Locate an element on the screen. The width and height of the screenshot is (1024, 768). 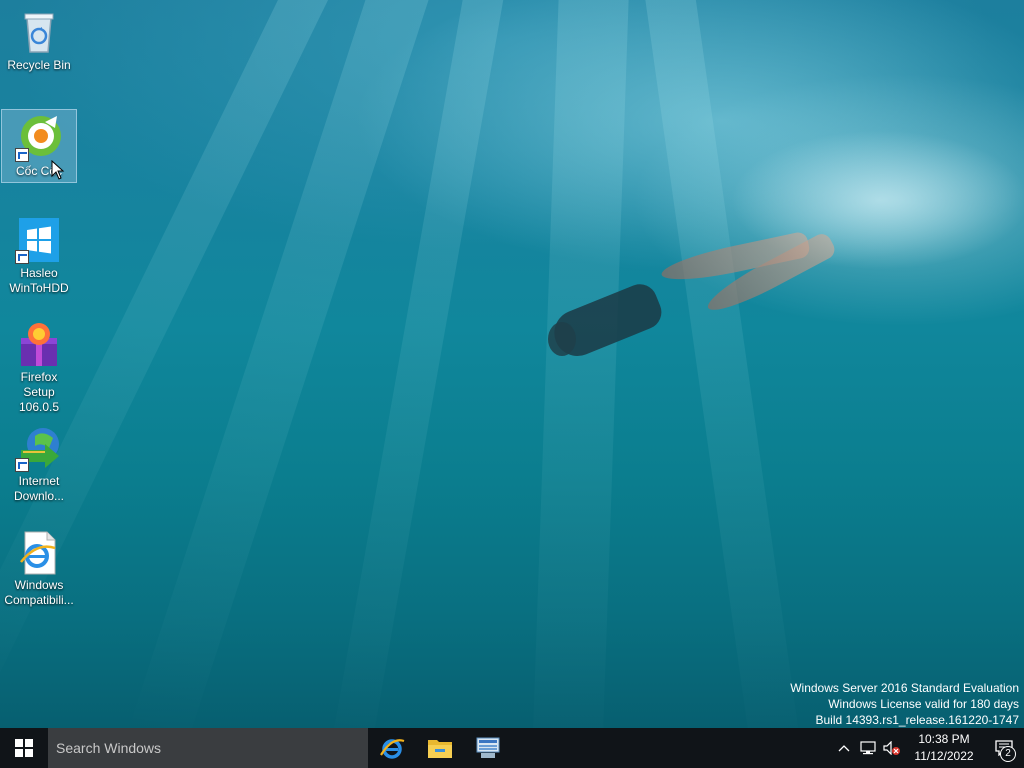
windows-start-icon is located at coordinates (24, 748).